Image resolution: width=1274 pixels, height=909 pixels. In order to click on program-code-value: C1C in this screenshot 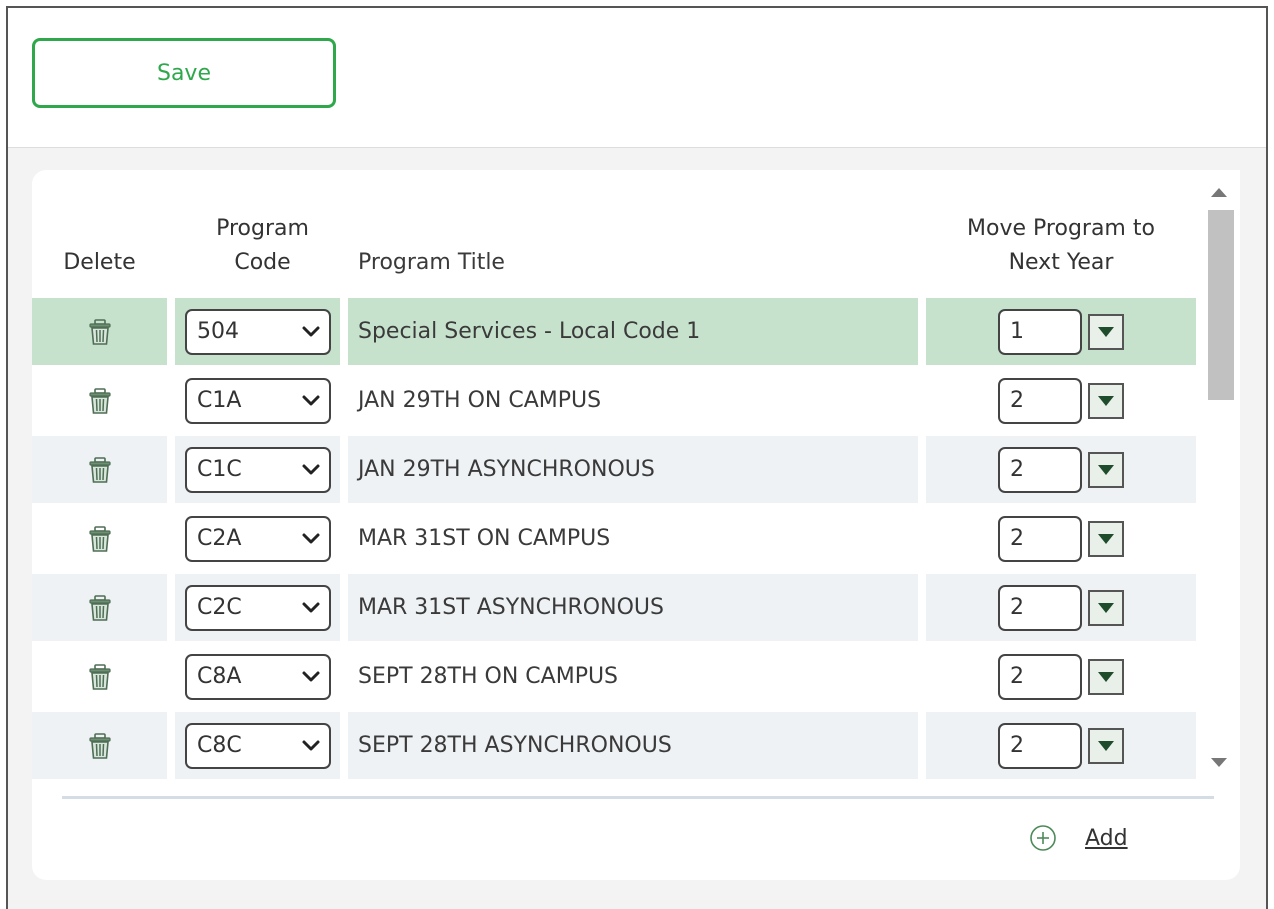, I will do `click(219, 469)`.